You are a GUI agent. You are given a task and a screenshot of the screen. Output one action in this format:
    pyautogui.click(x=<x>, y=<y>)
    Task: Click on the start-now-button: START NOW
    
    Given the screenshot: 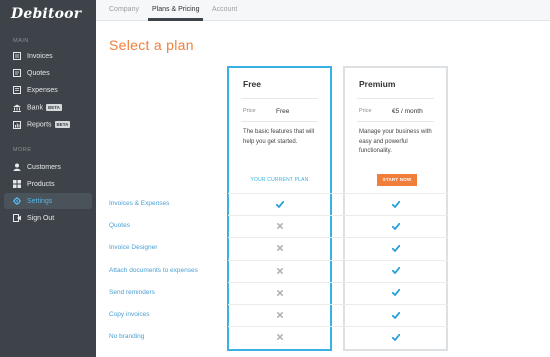 What is the action you would take?
    pyautogui.click(x=397, y=180)
    